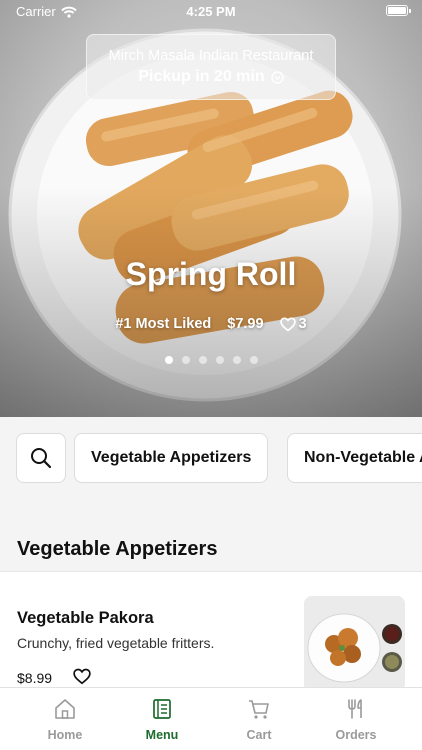  What do you see at coordinates (201, 76) in the screenshot?
I see `pickup-label: Pickup in 20 min` at bounding box center [201, 76].